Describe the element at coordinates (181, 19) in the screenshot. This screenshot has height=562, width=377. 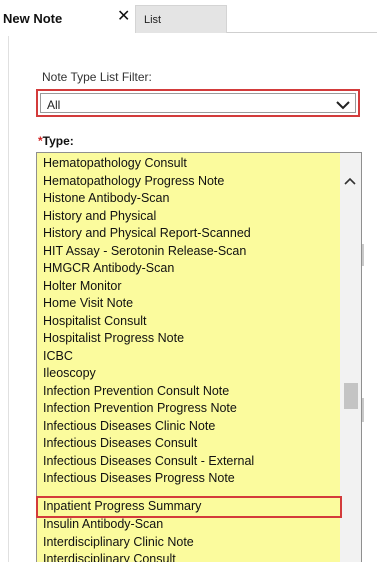
I see `tab-list: List` at that location.